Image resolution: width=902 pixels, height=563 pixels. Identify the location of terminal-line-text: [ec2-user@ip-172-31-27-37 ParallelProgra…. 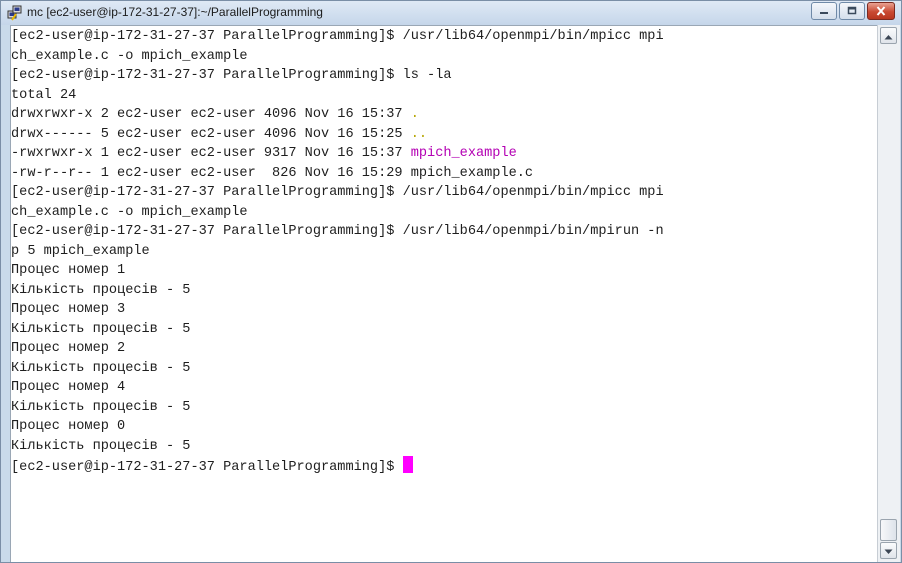
(207, 467).